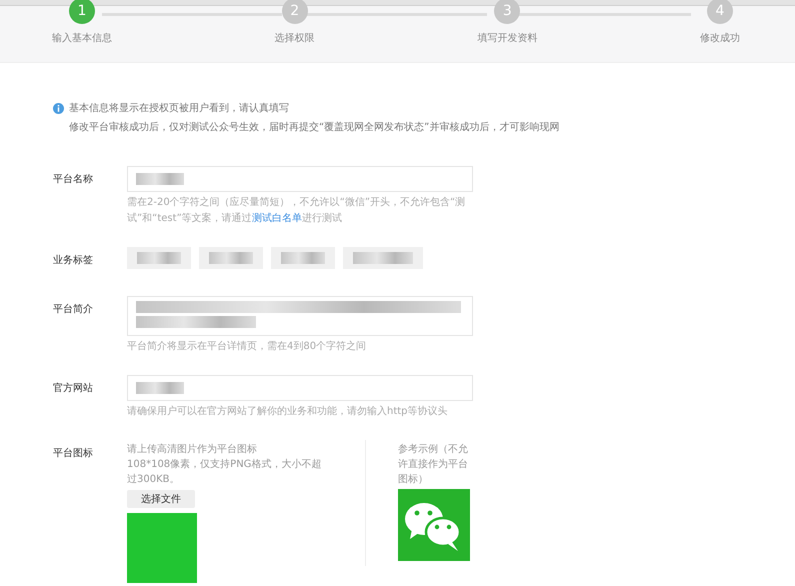  Describe the element at coordinates (296, 211) in the screenshot. I see `field-hint: 需在2-20个字符之间（应尽量简短），不允许以“微信”开头，不允许包含“测试”和“test”等文案，请通过测试白名单进行测试` at that location.